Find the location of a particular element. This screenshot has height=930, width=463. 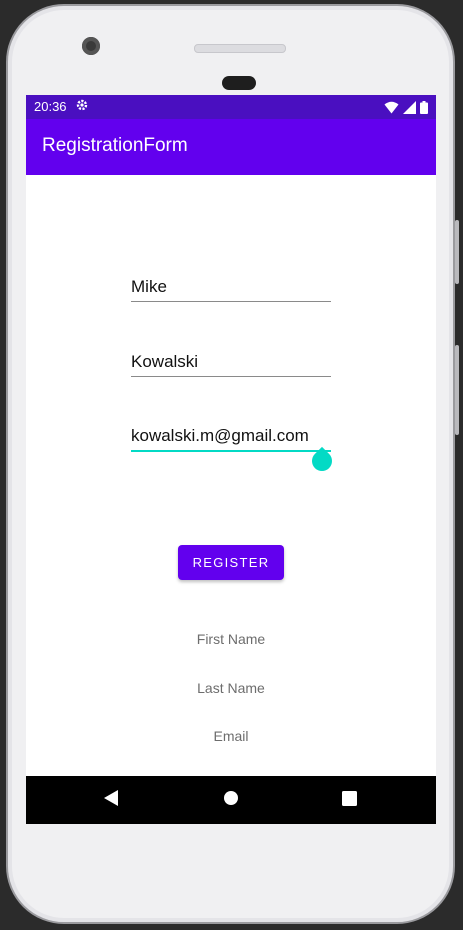

email-value: kowalski.m@gmail.com is located at coordinates (220, 435).